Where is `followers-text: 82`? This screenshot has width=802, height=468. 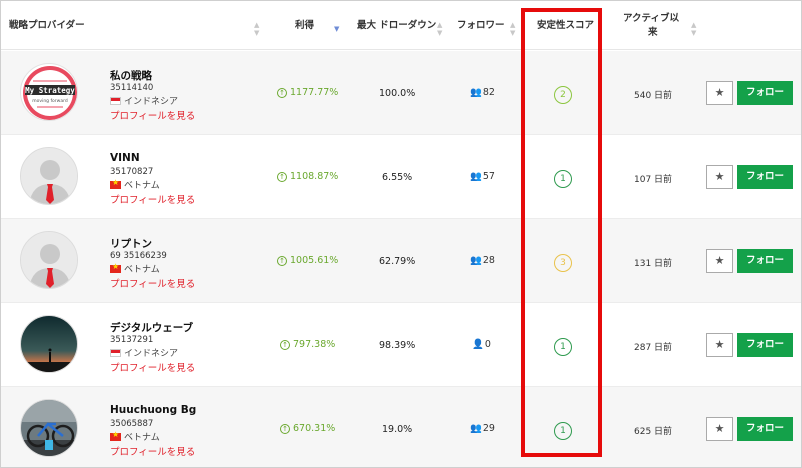
followers-text: 82 is located at coordinates (488, 92).